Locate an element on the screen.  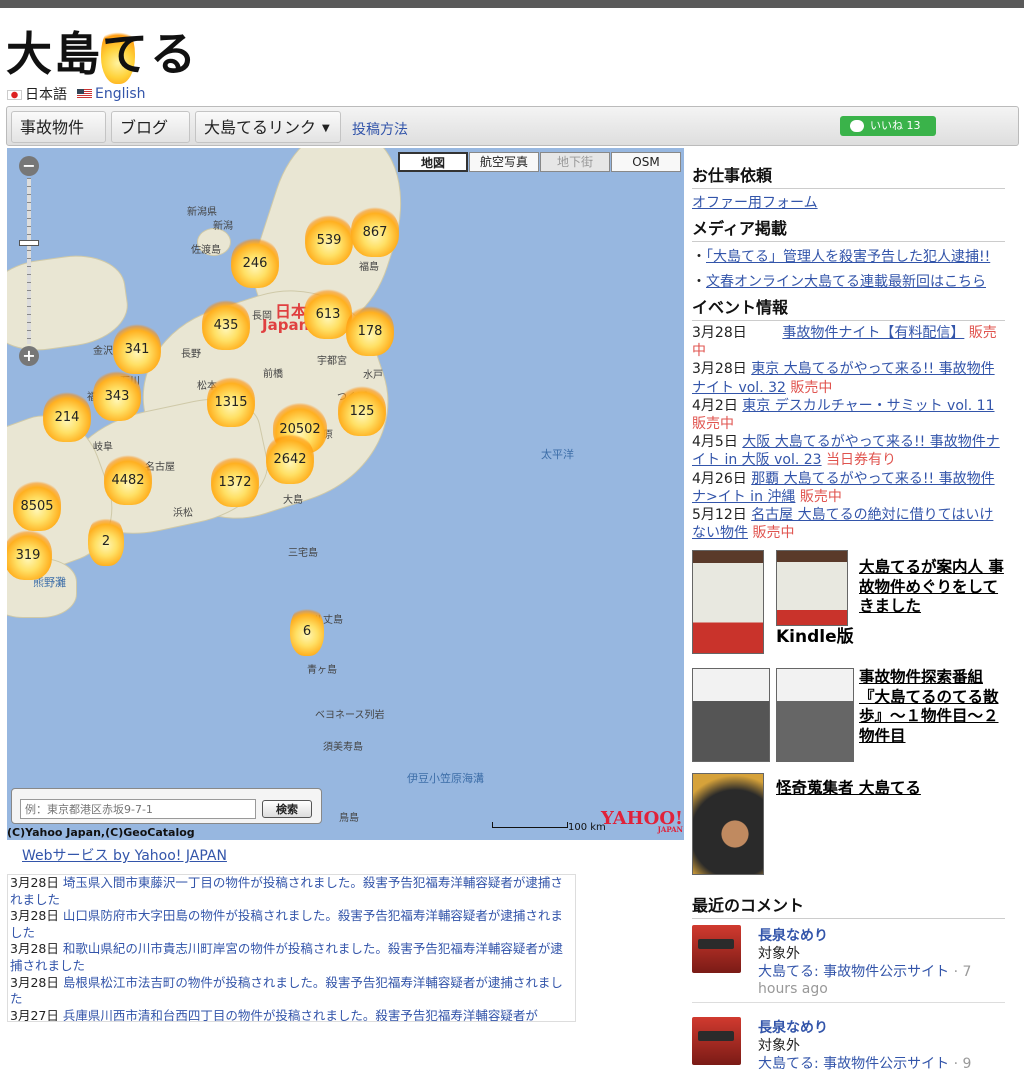
nav-jiko-bukken-dropdown: 事故物件▼ is located at coordinates (58, 138).